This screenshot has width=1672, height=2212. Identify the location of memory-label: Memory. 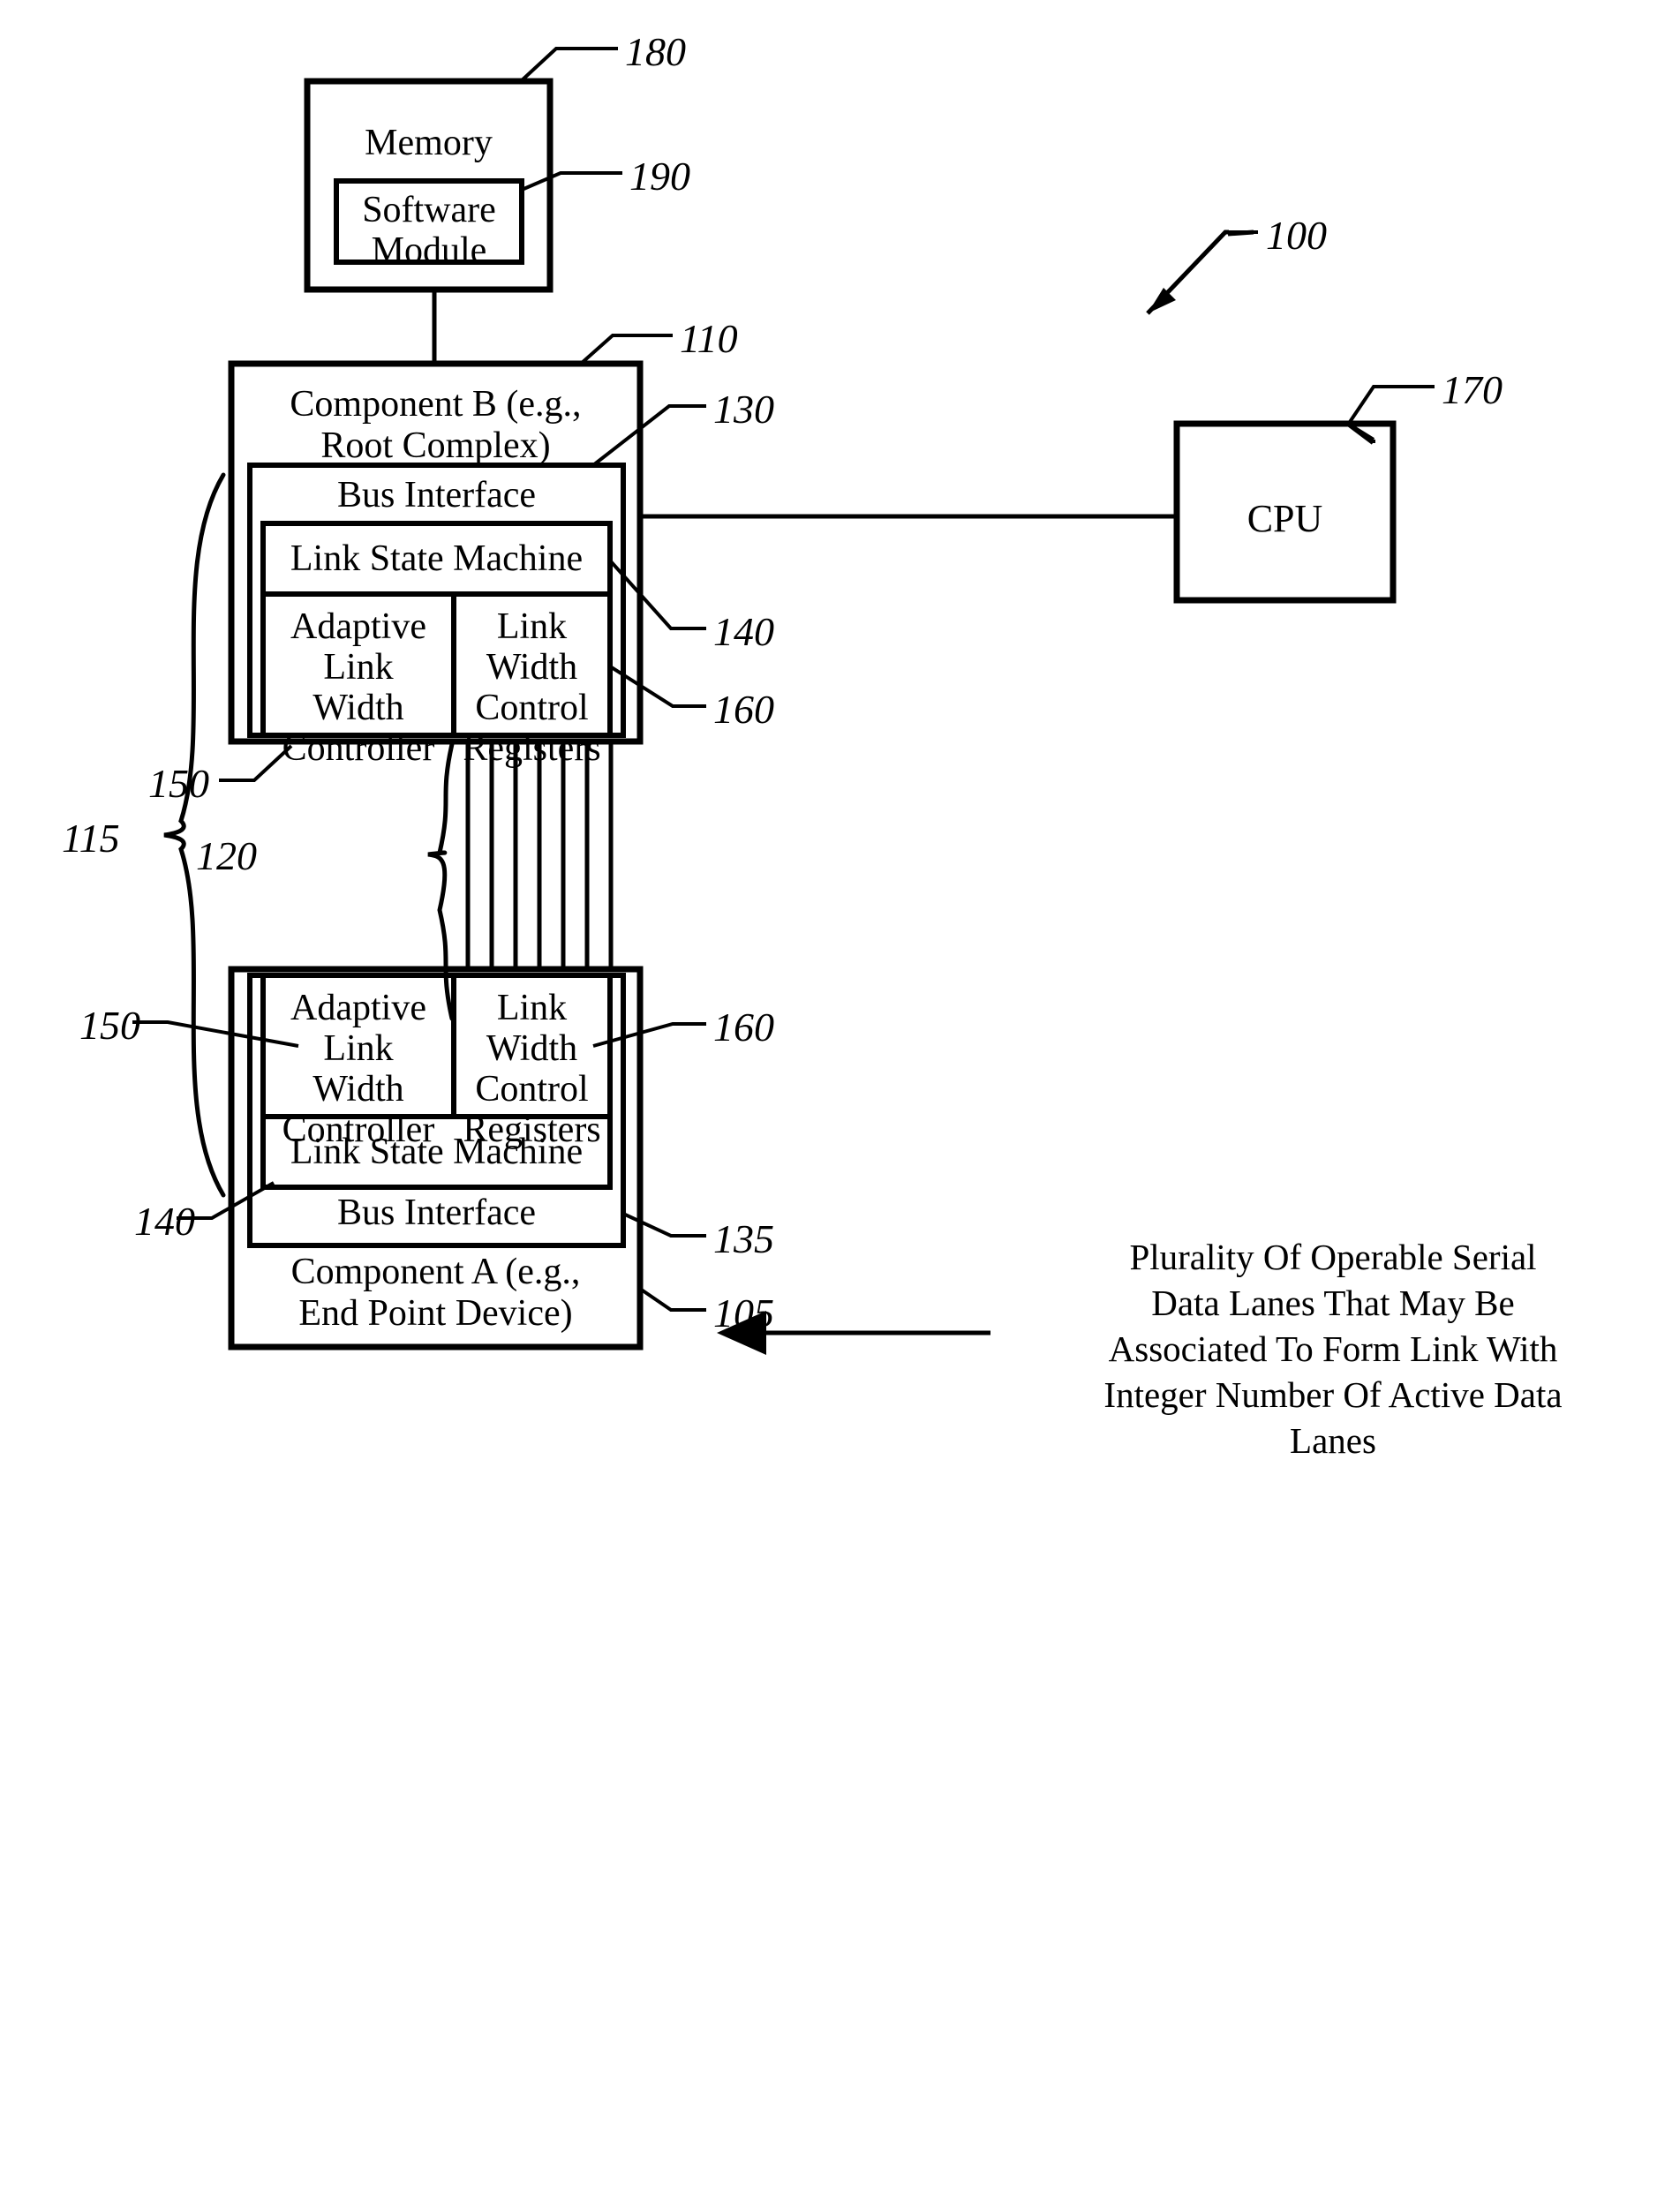
(429, 143).